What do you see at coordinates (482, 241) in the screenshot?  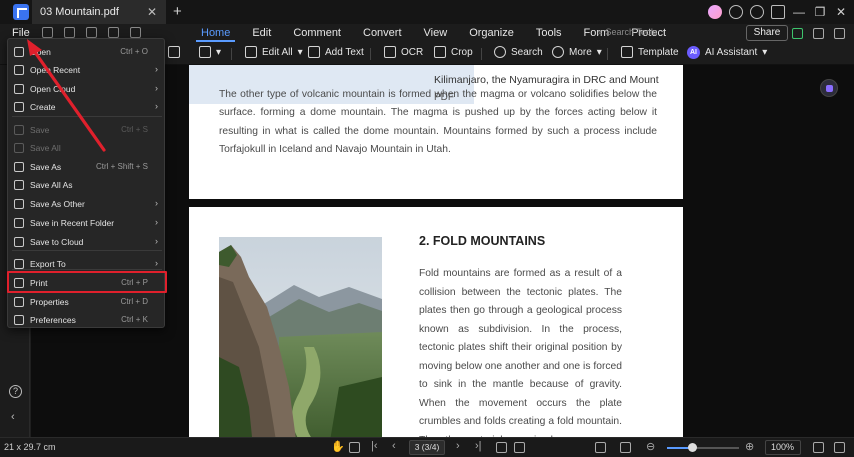 I see `section-heading: 2. FOLD MOUNTAINS` at bounding box center [482, 241].